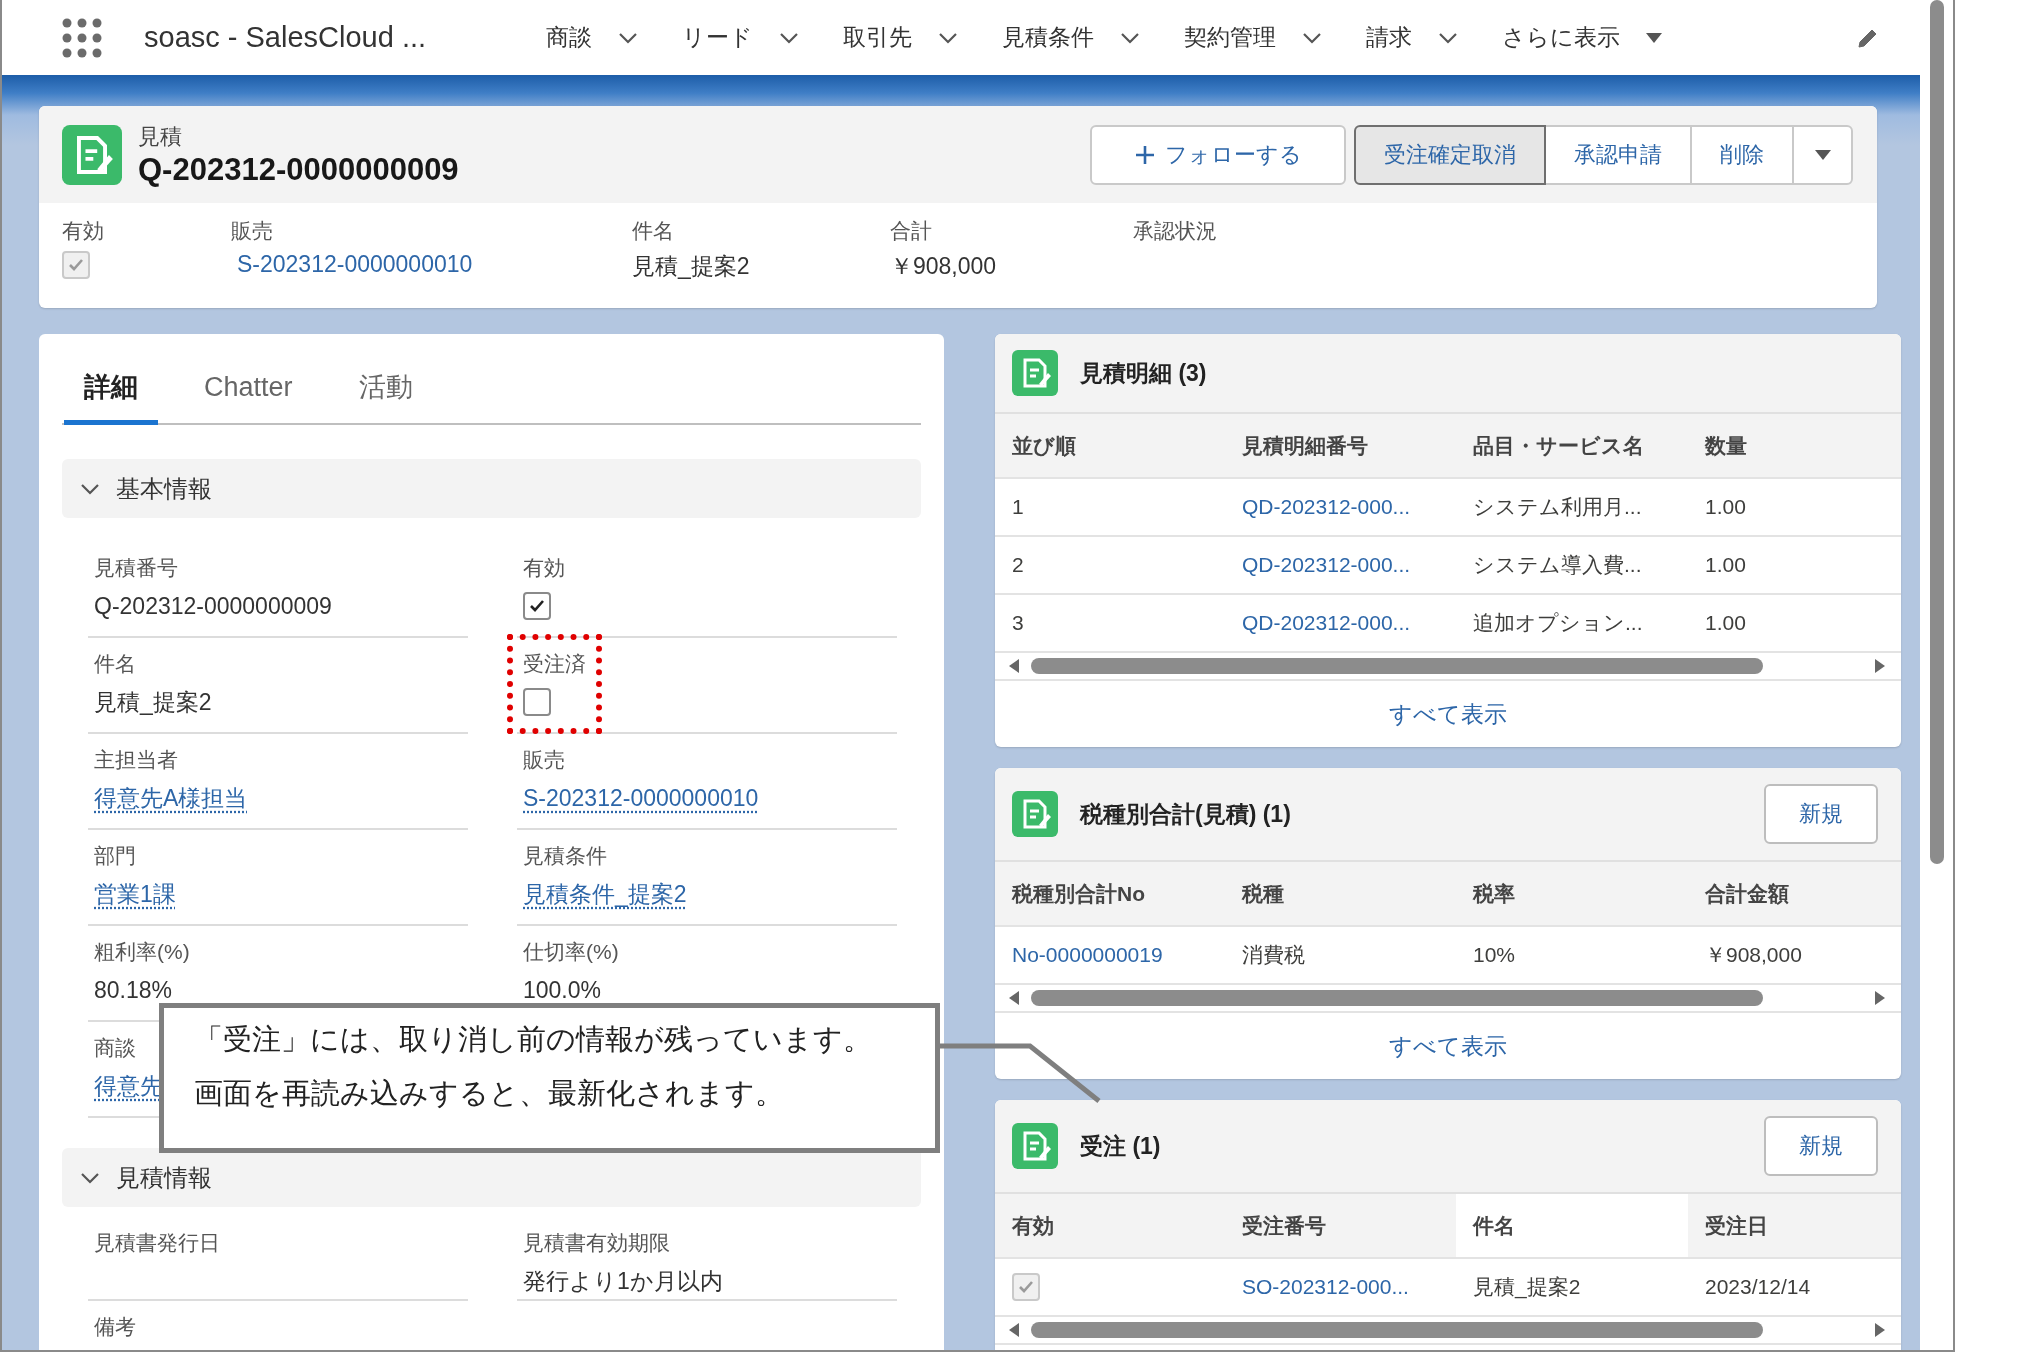  I want to click on object-type: 見積, so click(160, 136).